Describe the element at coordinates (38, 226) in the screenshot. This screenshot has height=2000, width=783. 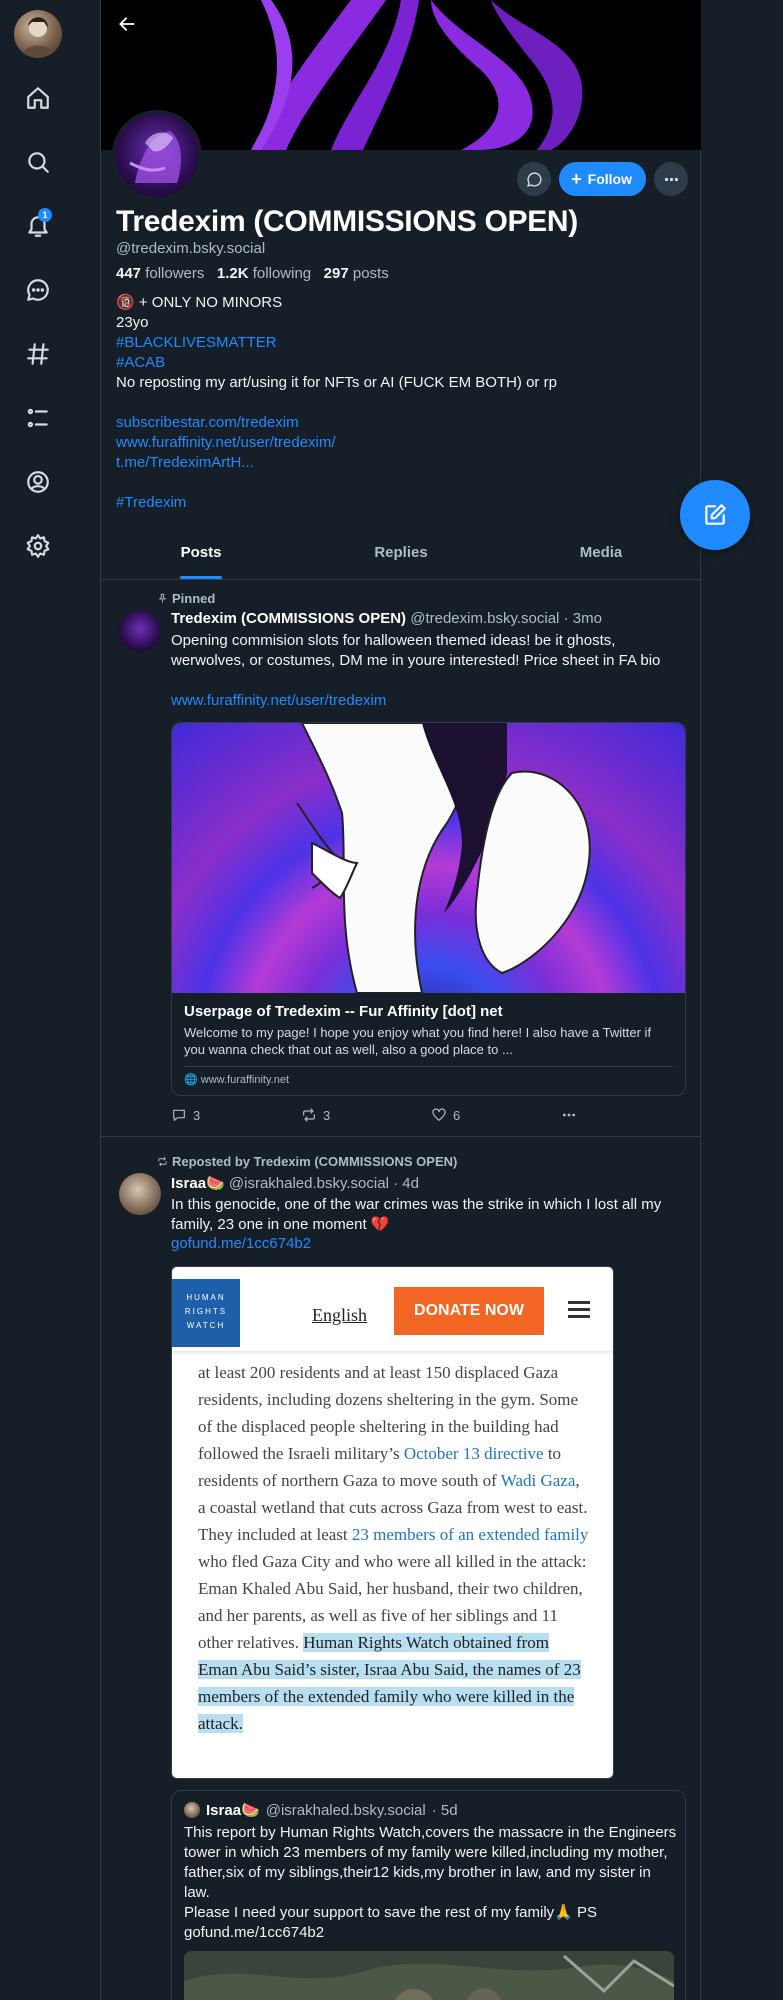
I see `notifications-bell-icon: 1` at that location.